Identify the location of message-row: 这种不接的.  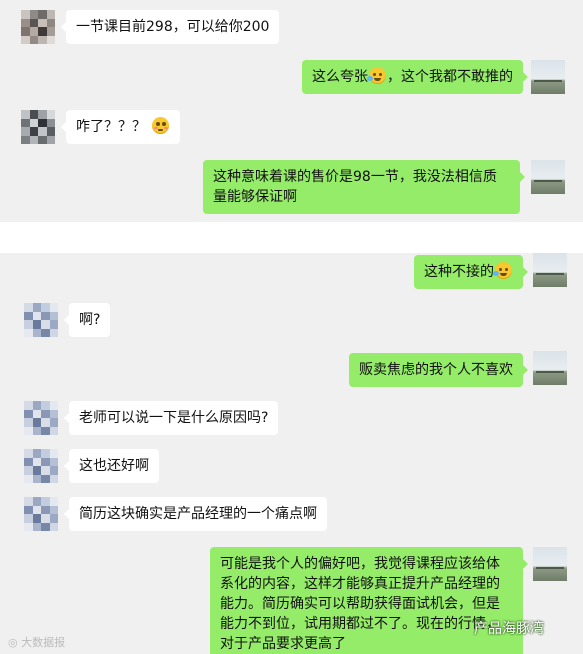
(291, 273).